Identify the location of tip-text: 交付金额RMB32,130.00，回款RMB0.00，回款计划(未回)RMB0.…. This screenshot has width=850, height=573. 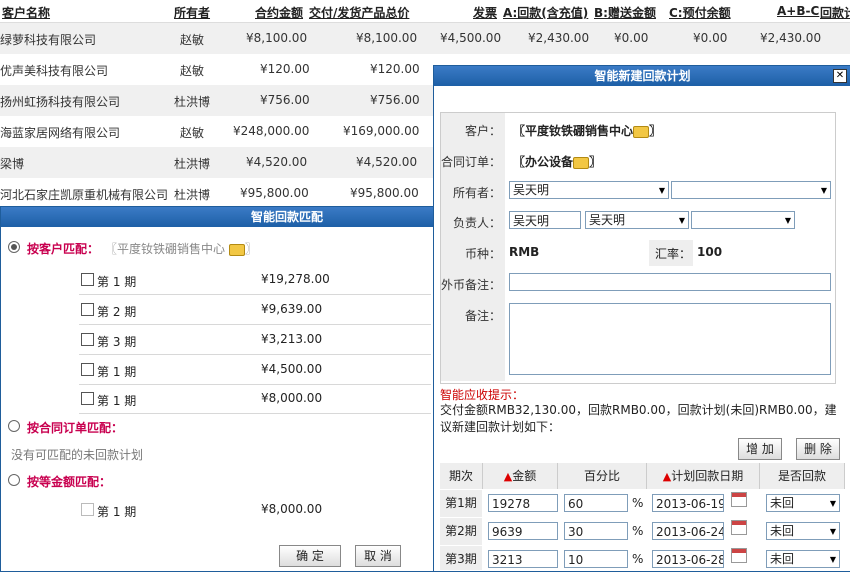
(638, 418).